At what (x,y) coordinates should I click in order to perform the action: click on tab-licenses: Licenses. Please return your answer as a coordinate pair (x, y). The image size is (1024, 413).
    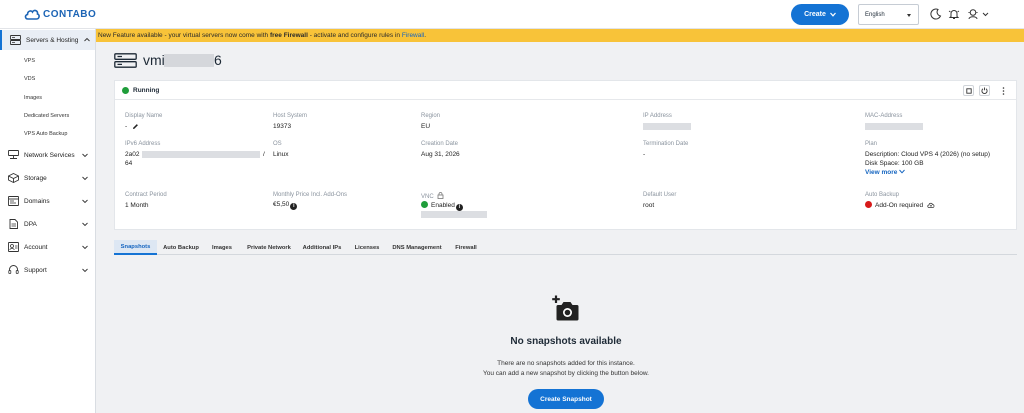
    Looking at the image, I should click on (367, 247).